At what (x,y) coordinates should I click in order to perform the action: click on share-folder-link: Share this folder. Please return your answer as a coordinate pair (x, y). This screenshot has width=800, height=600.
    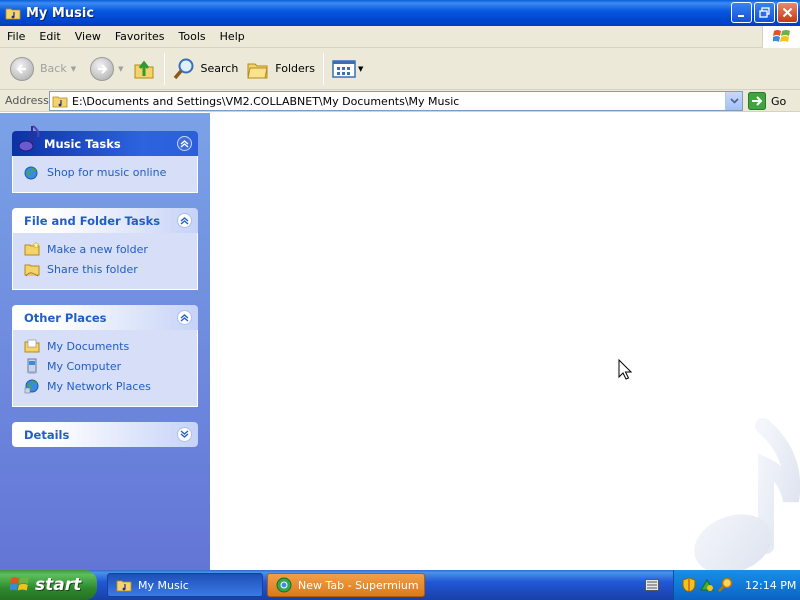
    Looking at the image, I should click on (110, 269).